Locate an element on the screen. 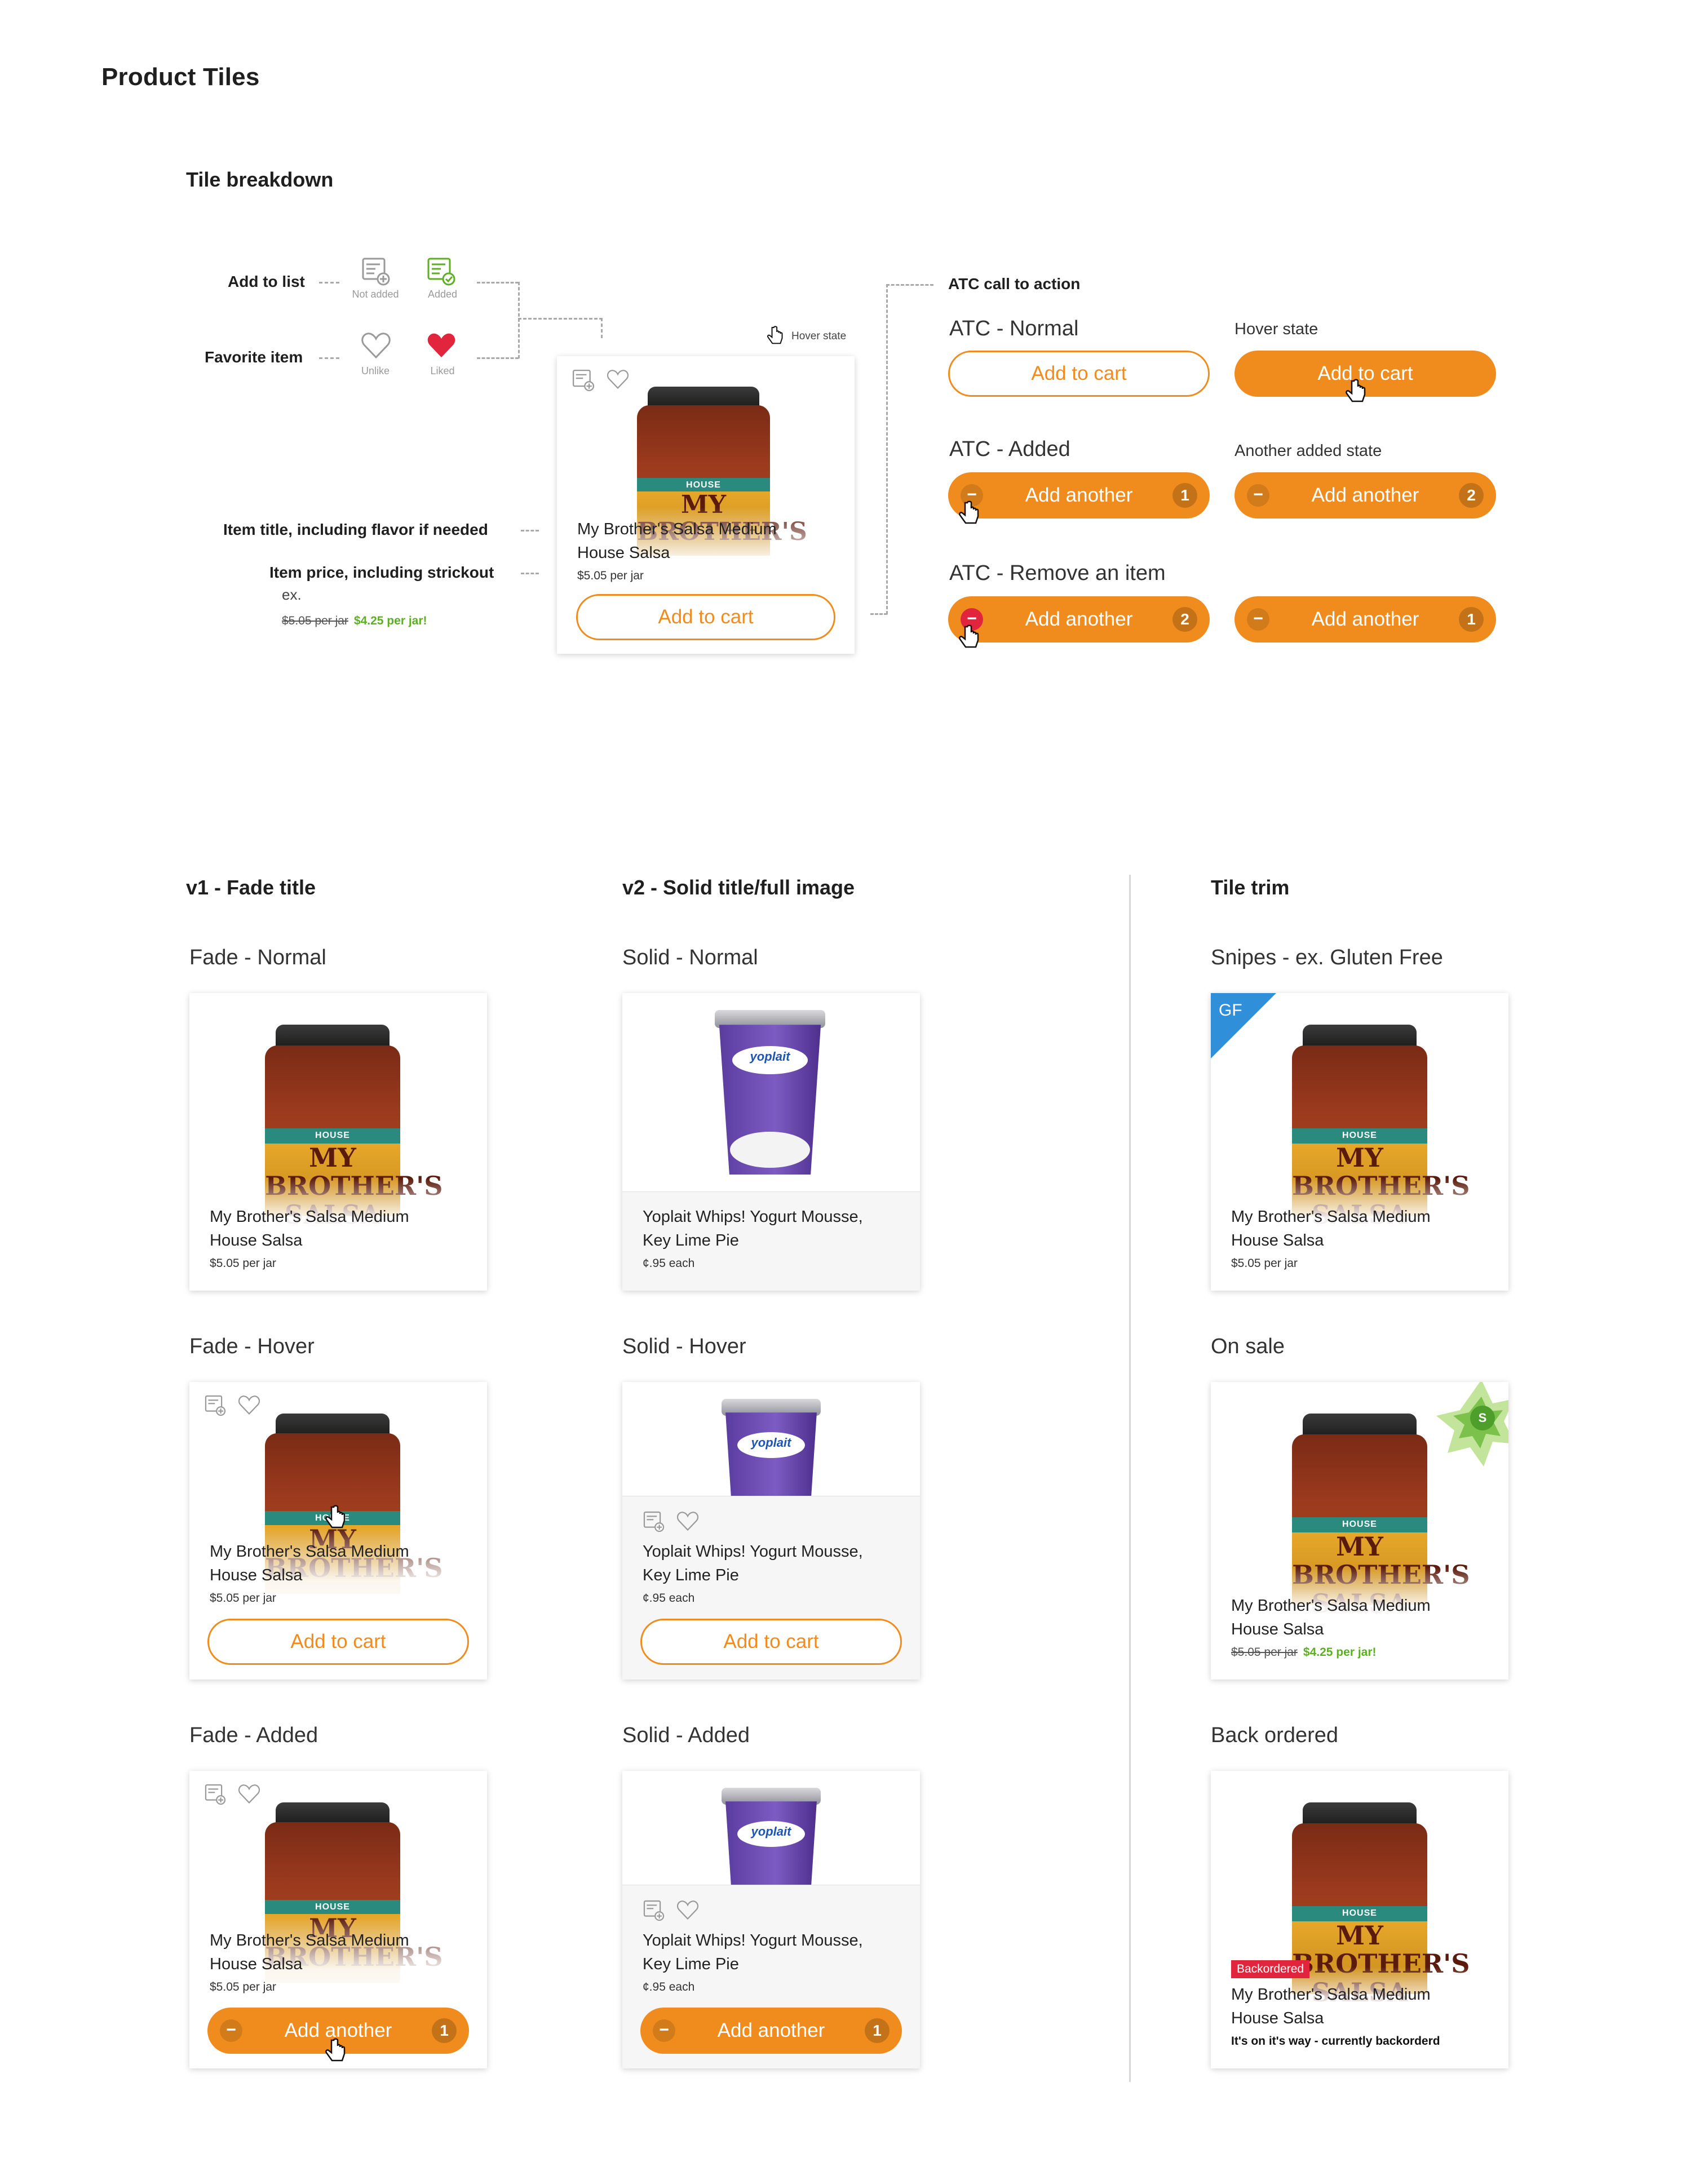  add-another-button: − Add another 1 is located at coordinates (771, 2031).